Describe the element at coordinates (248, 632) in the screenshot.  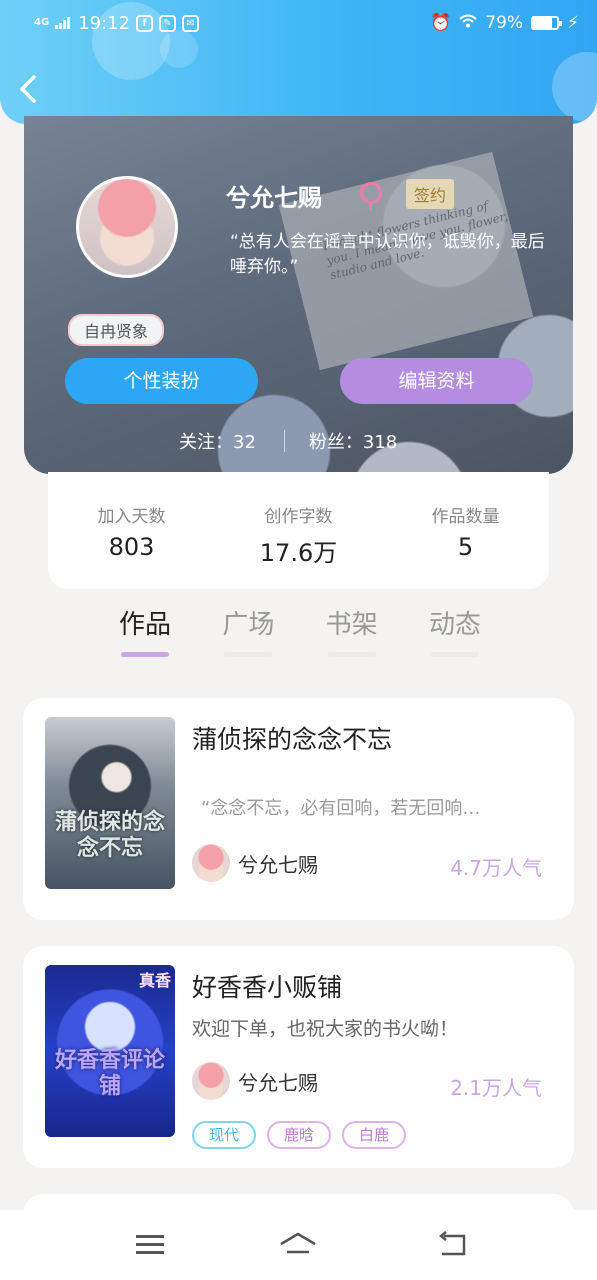
I see `tab-square: 广场` at that location.